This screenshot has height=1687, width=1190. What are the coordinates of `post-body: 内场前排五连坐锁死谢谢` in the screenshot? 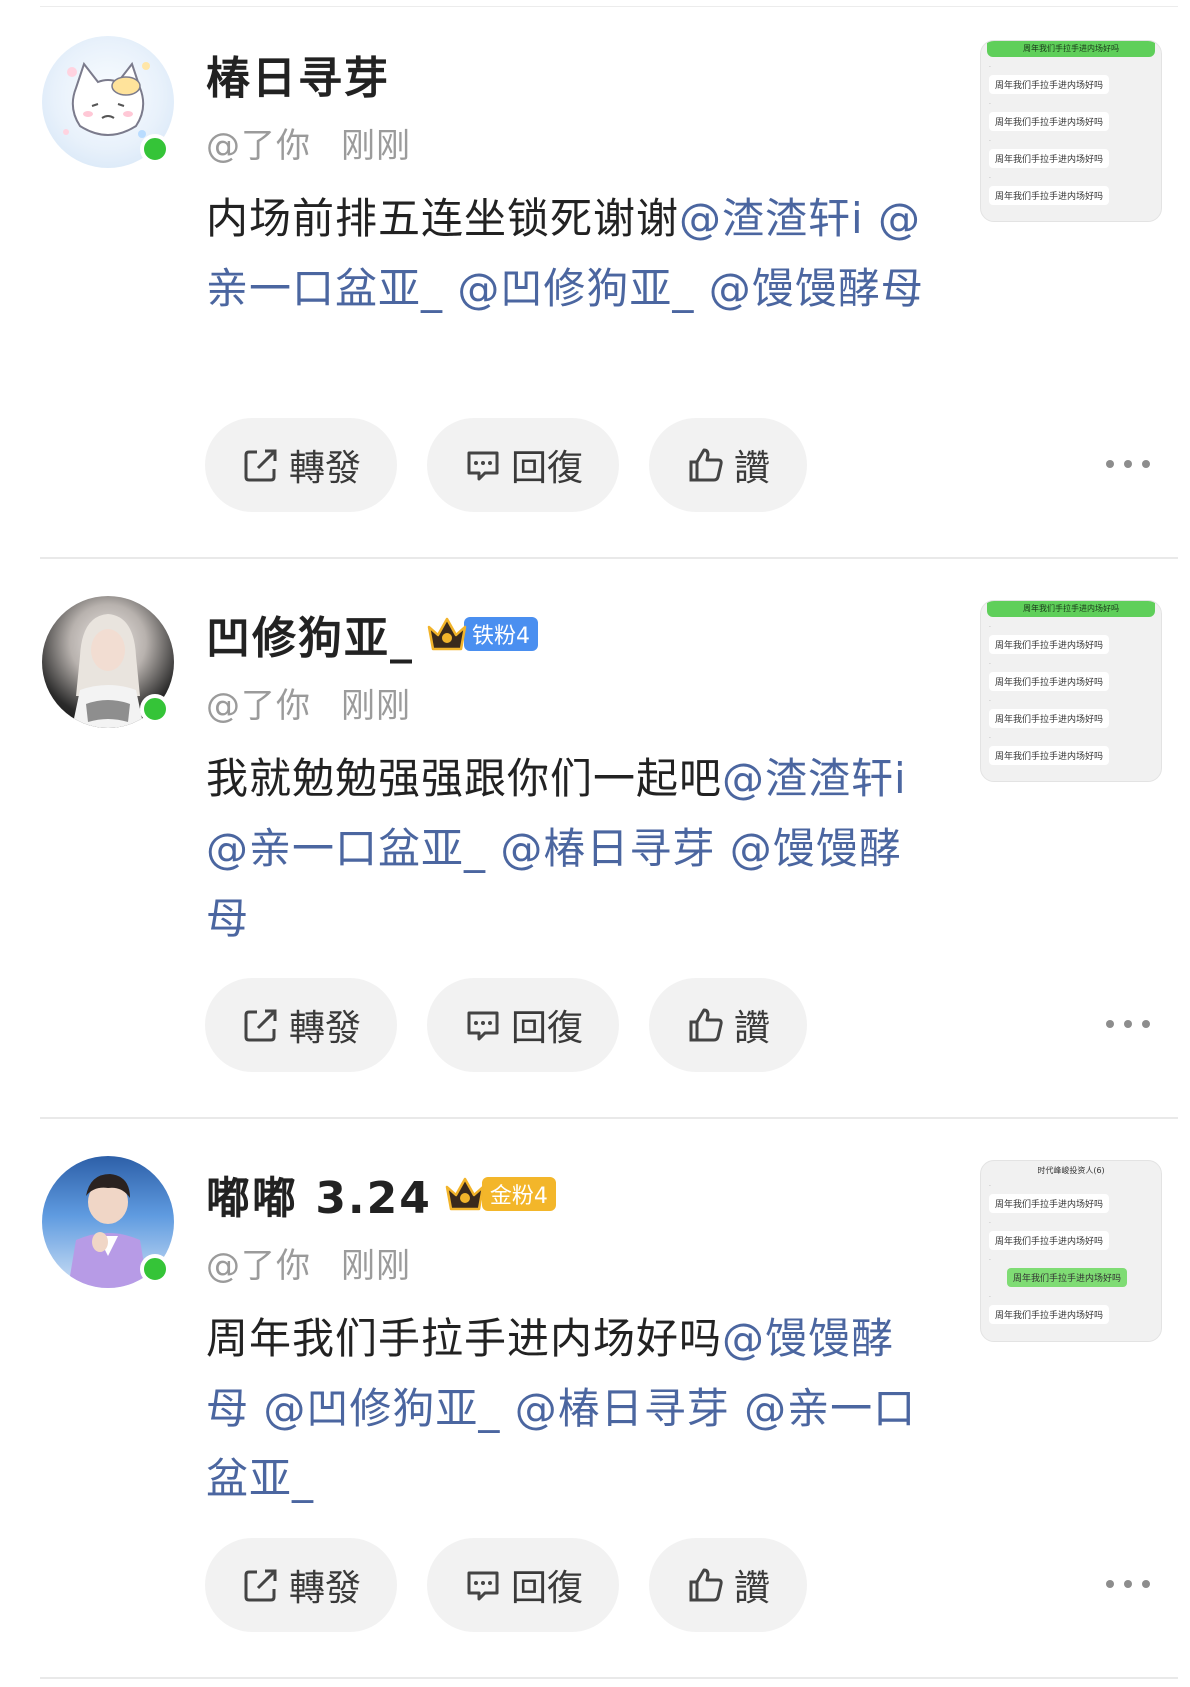 It's located at (443, 218).